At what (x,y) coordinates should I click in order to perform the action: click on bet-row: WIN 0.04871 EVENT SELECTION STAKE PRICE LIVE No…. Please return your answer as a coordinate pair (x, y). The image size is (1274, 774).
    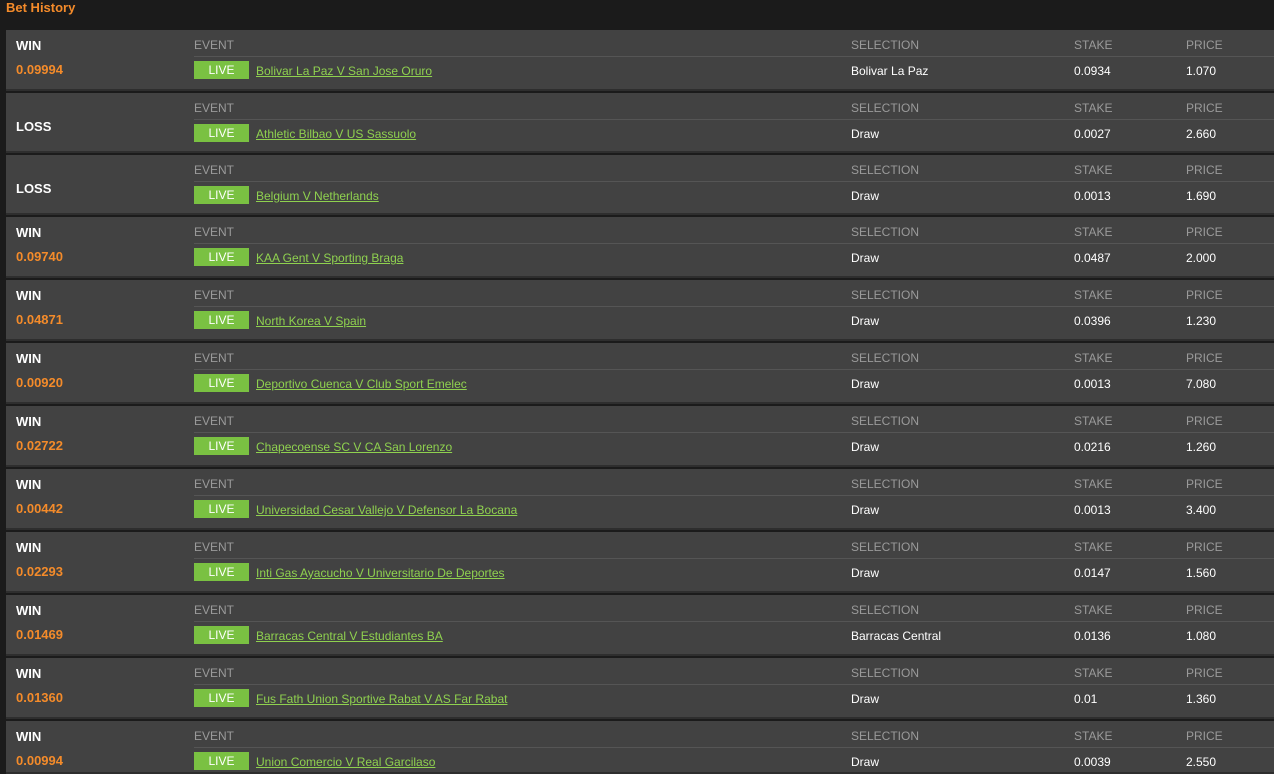
    Looking at the image, I should click on (640, 310).